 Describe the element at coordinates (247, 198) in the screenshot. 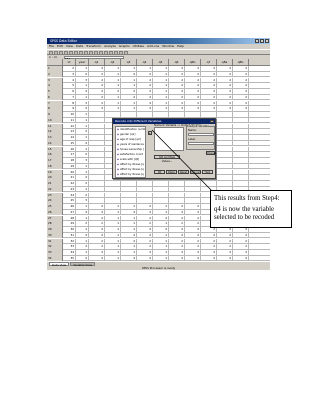

I see `callout-line-1: This results from Step4:` at that location.